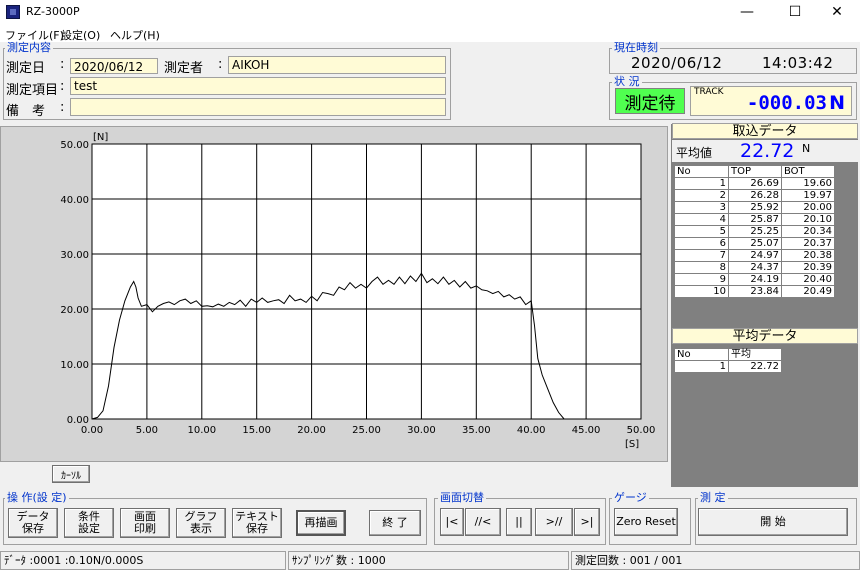 The height and width of the screenshot is (570, 860). Describe the element at coordinates (135, 35) in the screenshot. I see `menu-help: ヘルプ(H)` at that location.